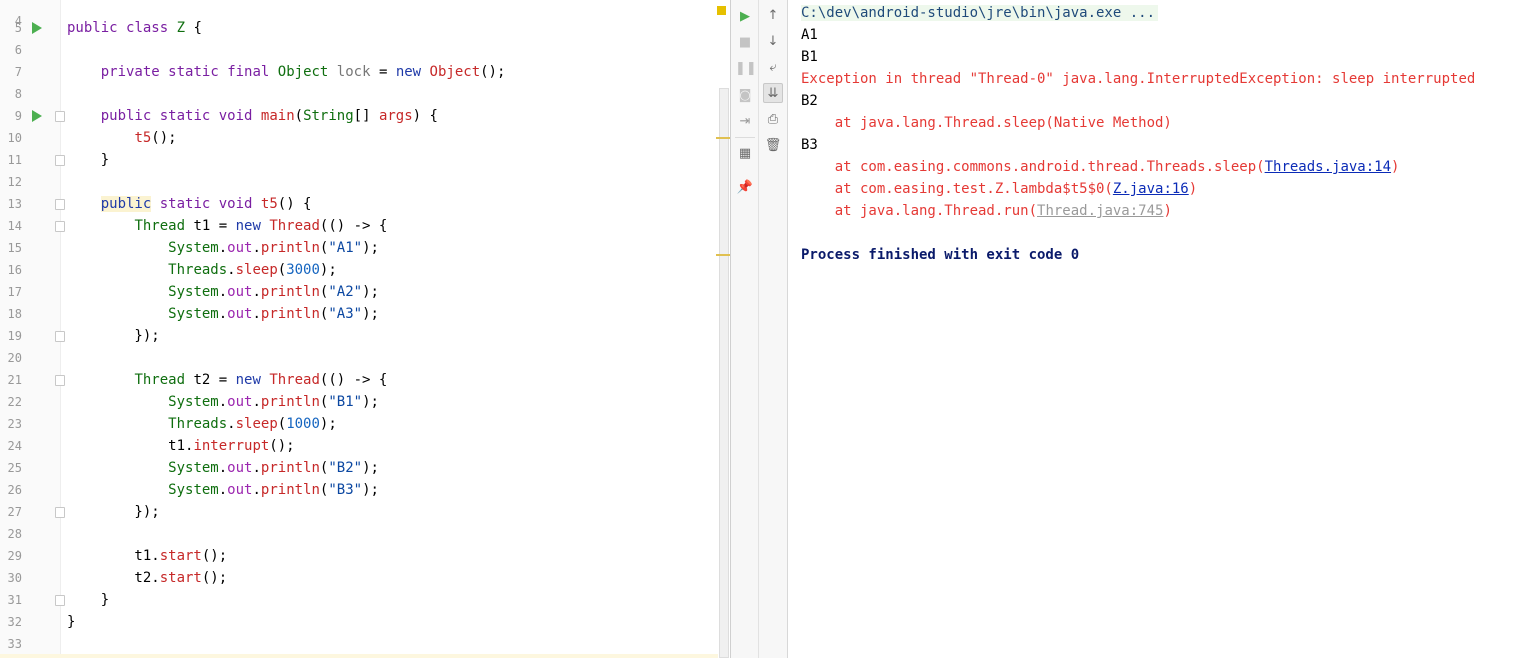  What do you see at coordinates (360, 314) in the screenshot?
I see `code-line: 18 System.out.println("A3");` at bounding box center [360, 314].